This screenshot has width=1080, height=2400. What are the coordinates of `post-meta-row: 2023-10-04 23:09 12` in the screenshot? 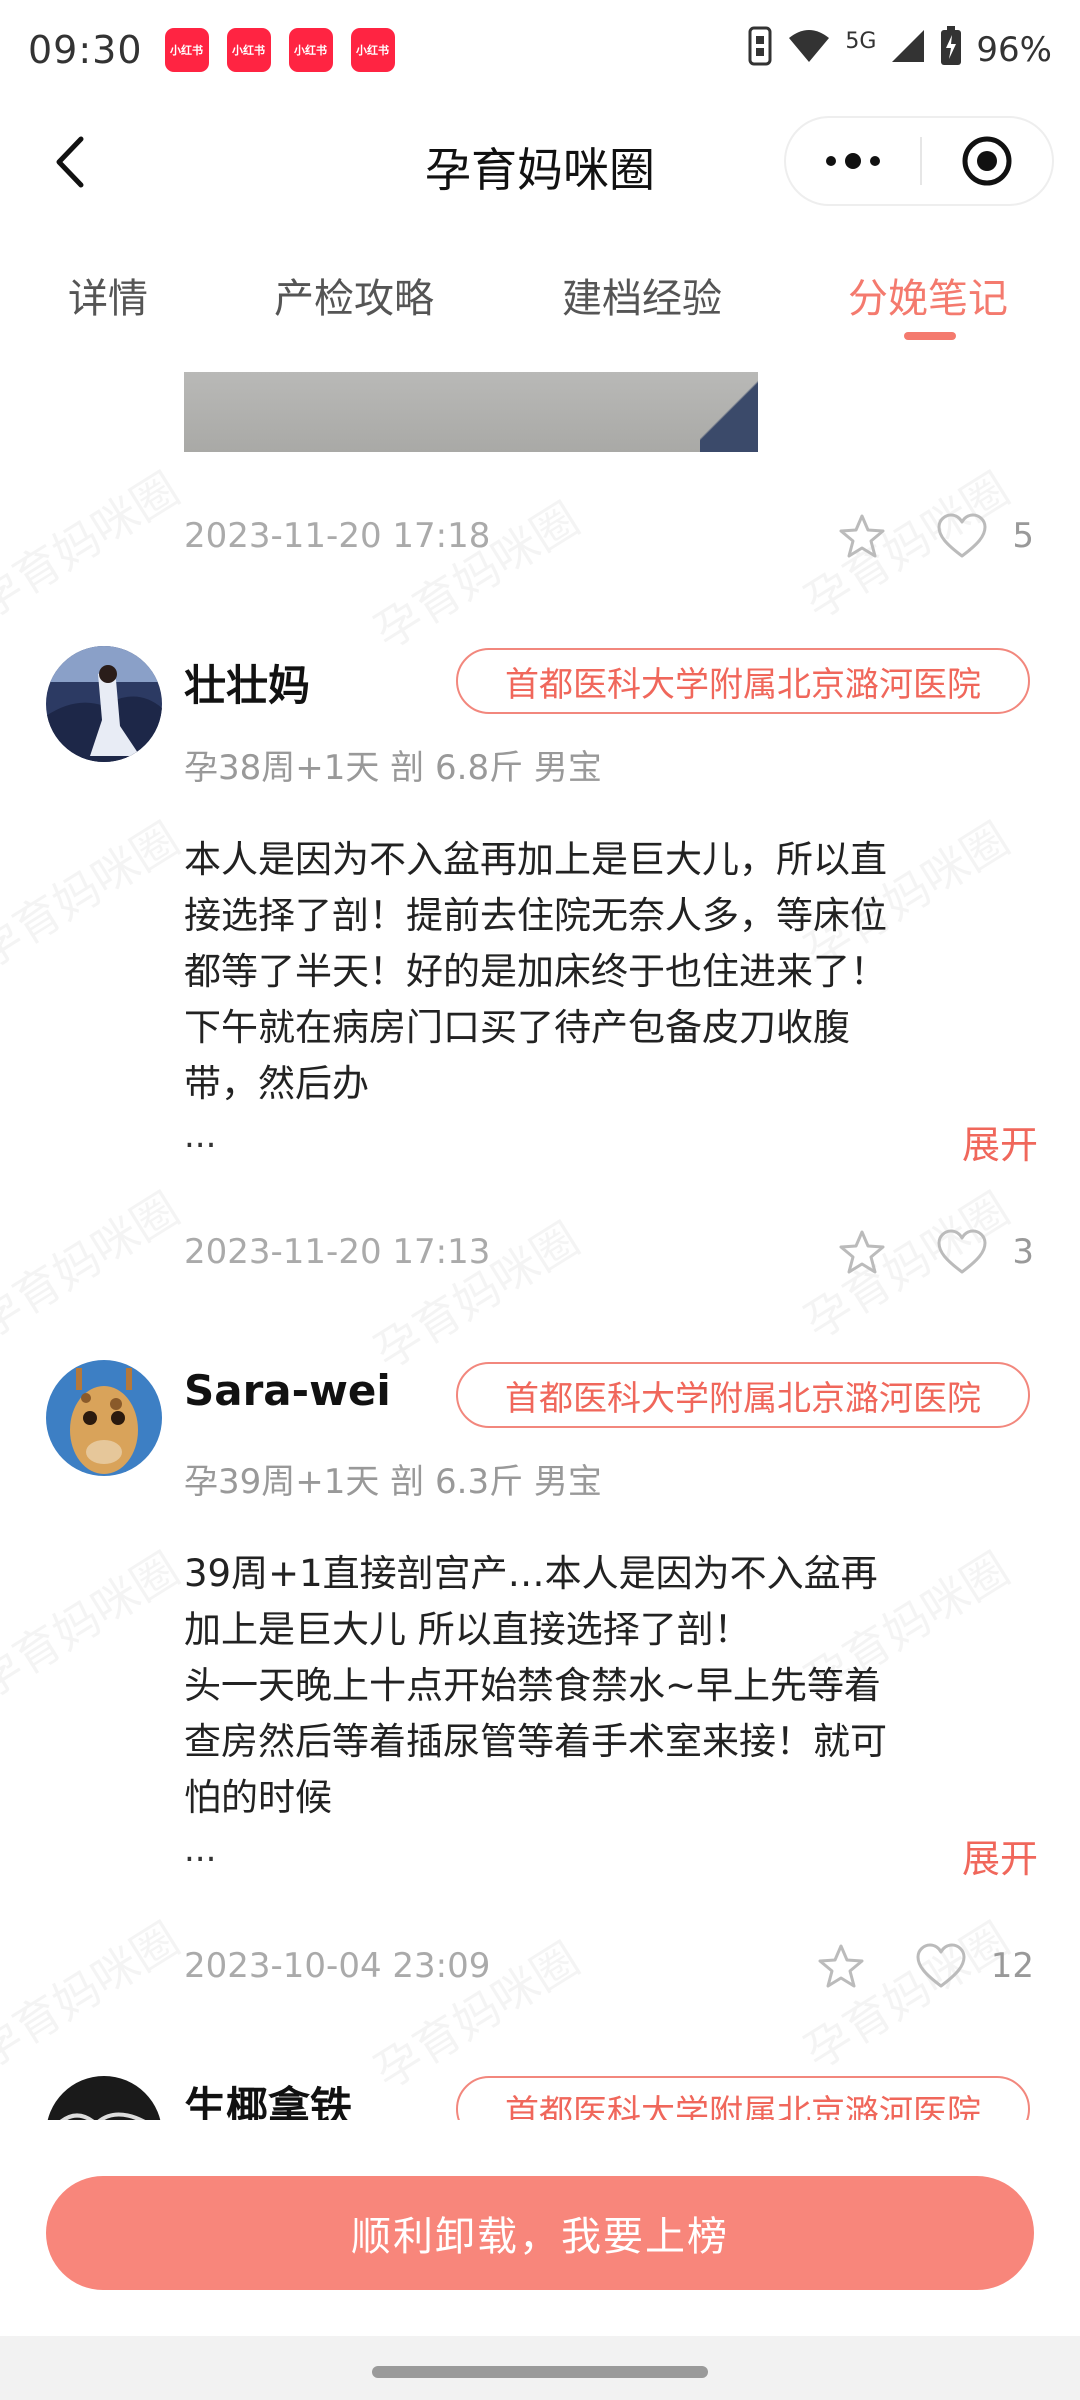 It's located at (609, 1966).